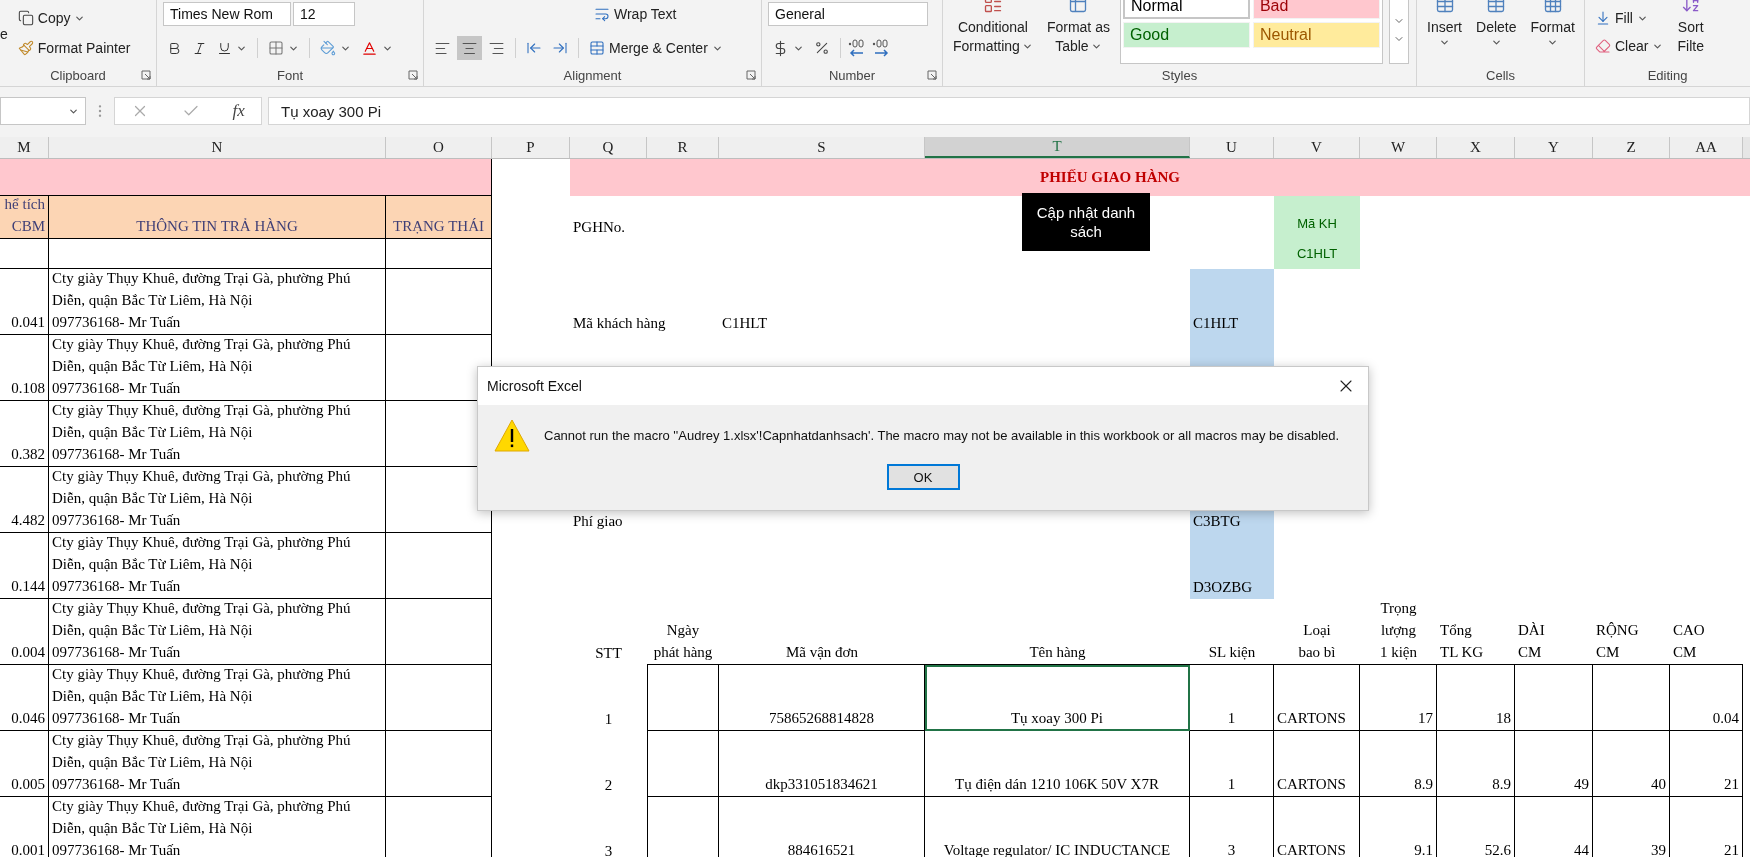 Image resolution: width=1750 pixels, height=857 pixels. I want to click on column-header: M, so click(24, 147).